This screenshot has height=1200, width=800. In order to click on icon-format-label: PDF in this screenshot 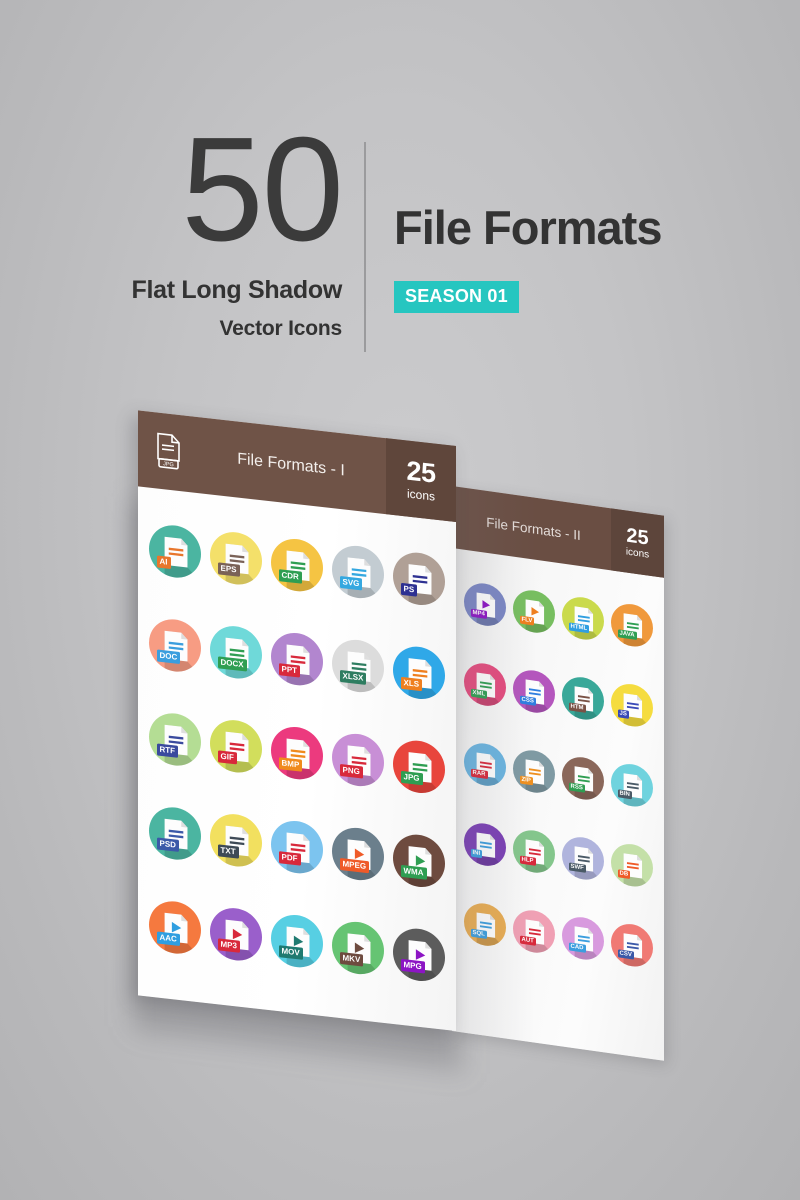, I will do `click(289, 858)`.